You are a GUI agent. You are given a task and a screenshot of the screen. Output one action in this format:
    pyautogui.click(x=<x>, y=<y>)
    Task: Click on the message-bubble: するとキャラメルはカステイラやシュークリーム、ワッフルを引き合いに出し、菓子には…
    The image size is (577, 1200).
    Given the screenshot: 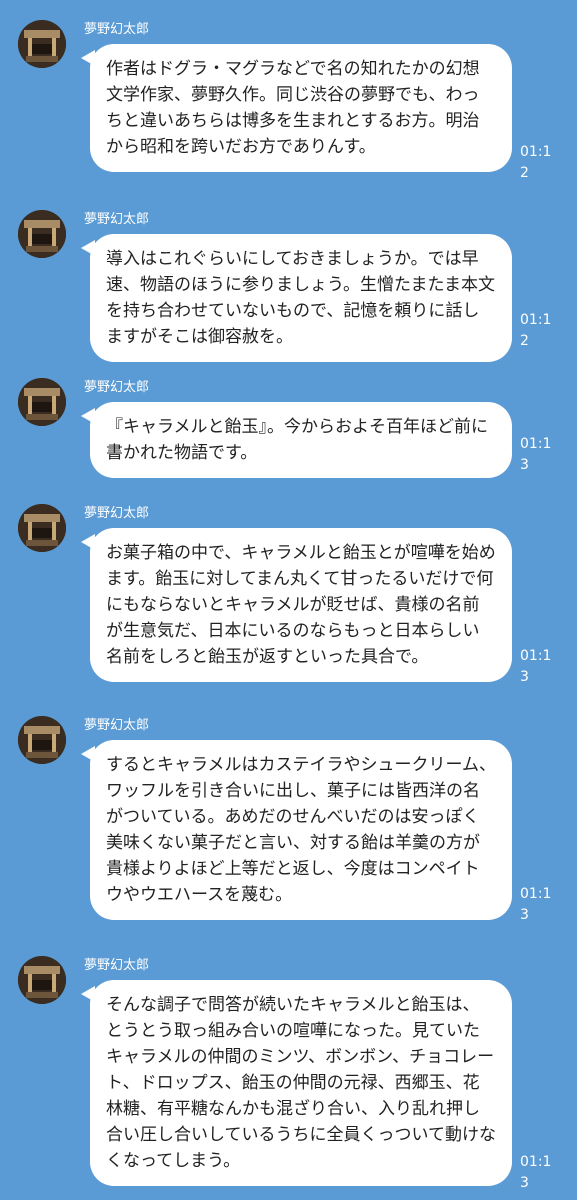 What is the action you would take?
    pyautogui.click(x=296, y=830)
    